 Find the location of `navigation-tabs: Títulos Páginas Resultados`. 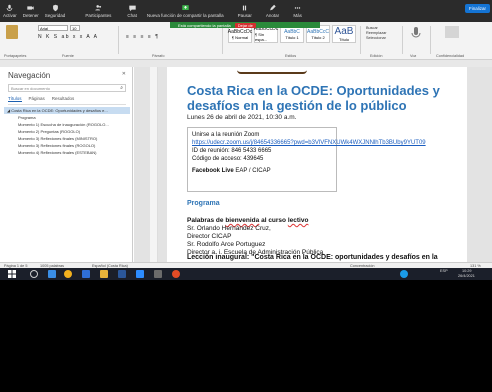

navigation-tabs: Títulos Páginas Resultados is located at coordinates (41, 99).